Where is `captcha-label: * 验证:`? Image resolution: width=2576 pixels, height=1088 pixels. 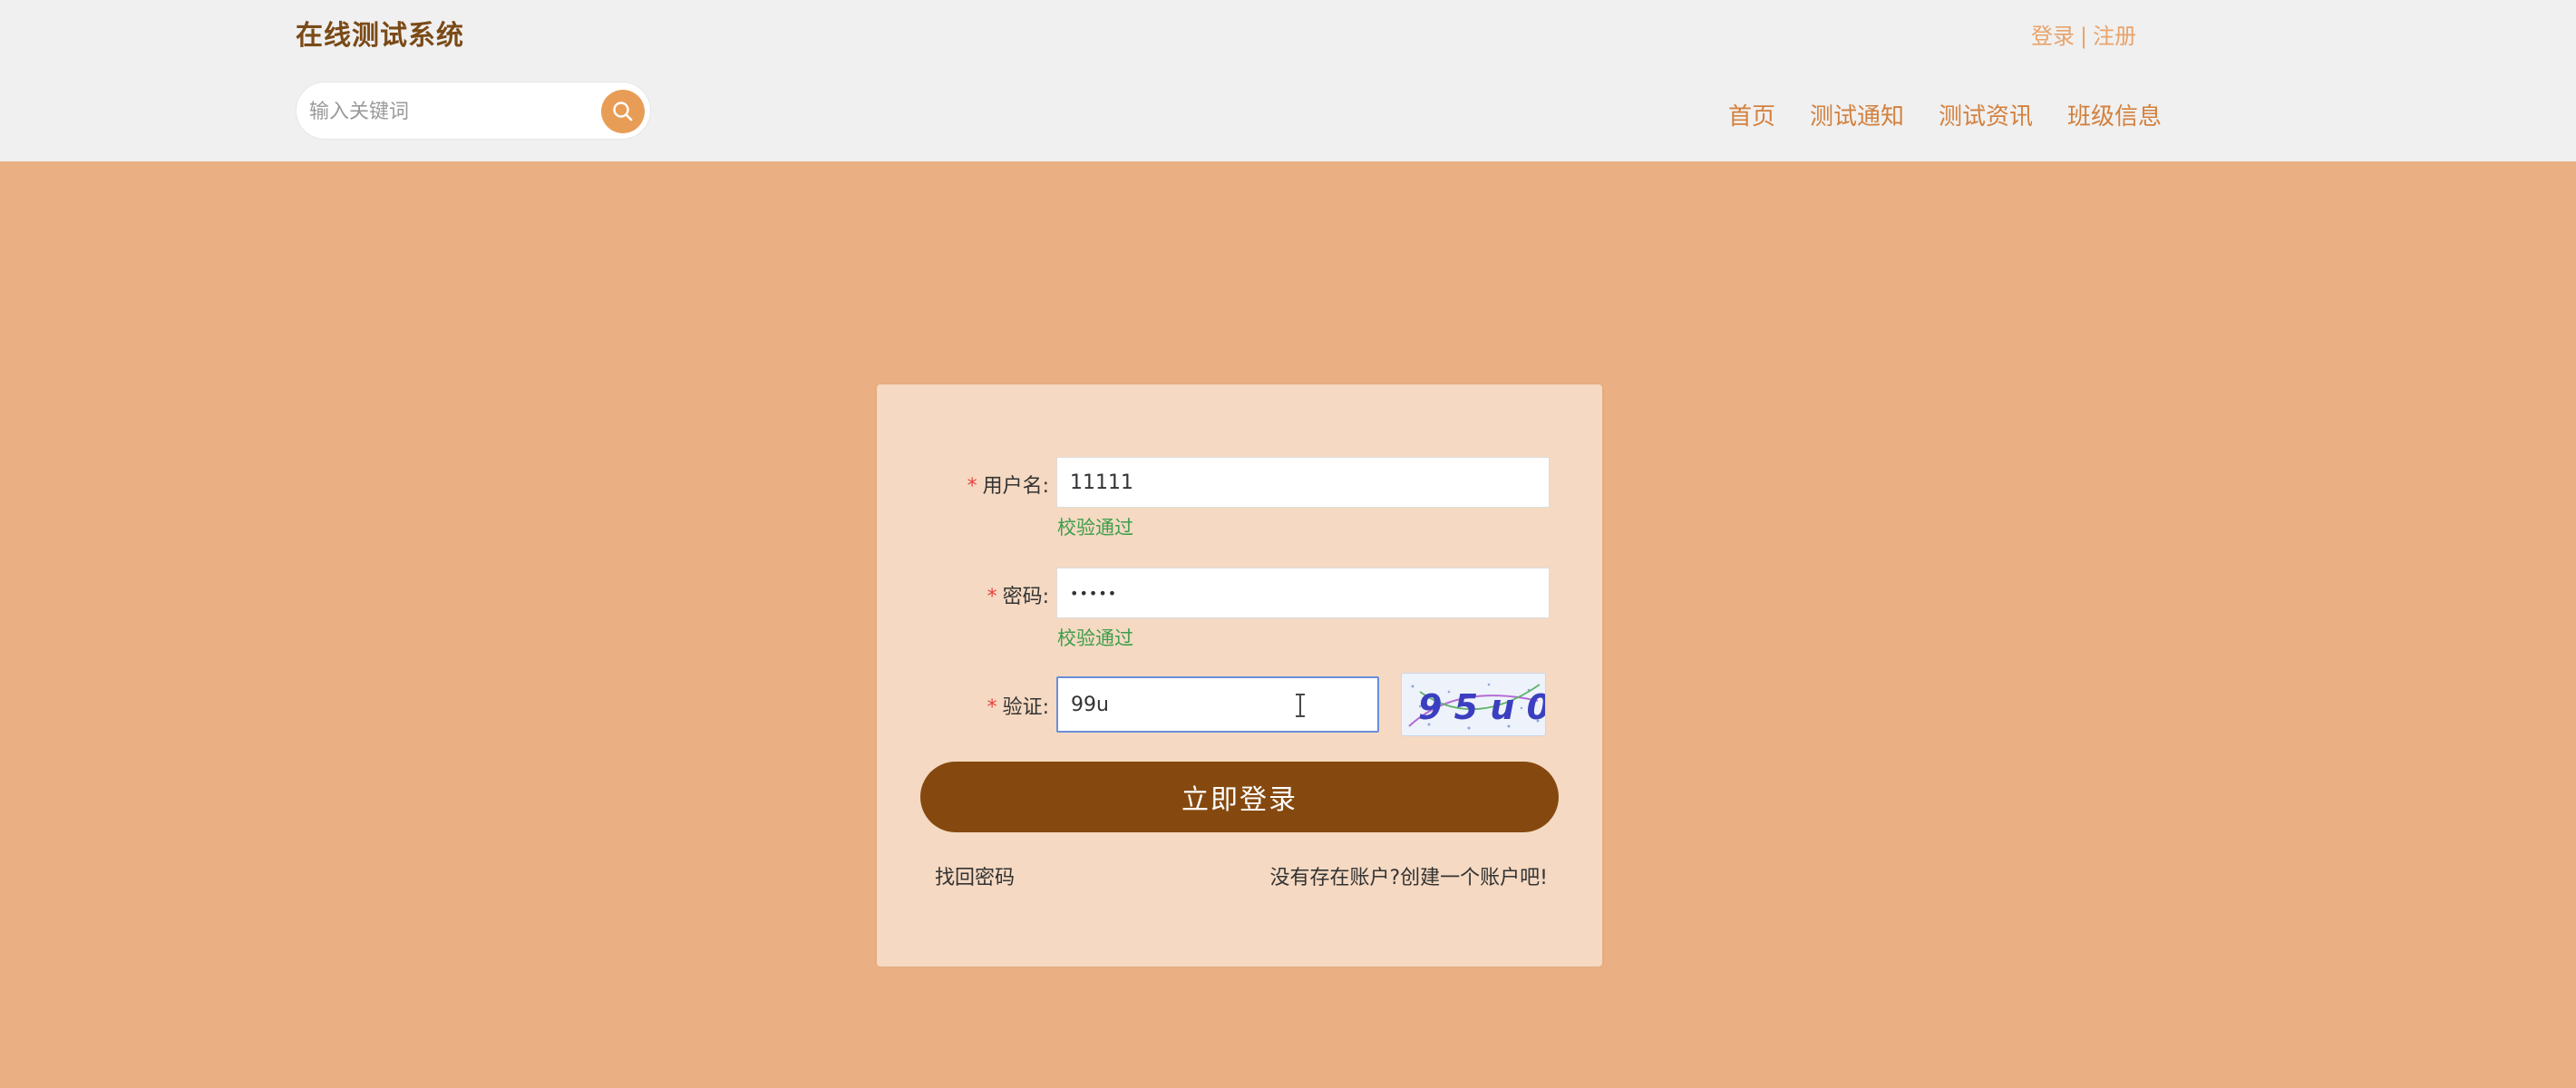 captcha-label: * 验证: is located at coordinates (963, 705).